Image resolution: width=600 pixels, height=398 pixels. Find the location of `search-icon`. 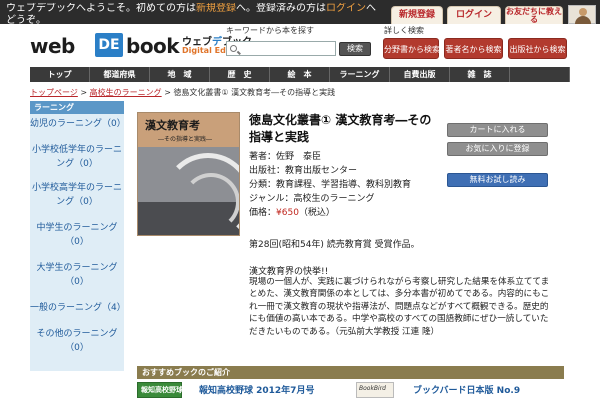

search-icon is located at coordinates (233, 48).